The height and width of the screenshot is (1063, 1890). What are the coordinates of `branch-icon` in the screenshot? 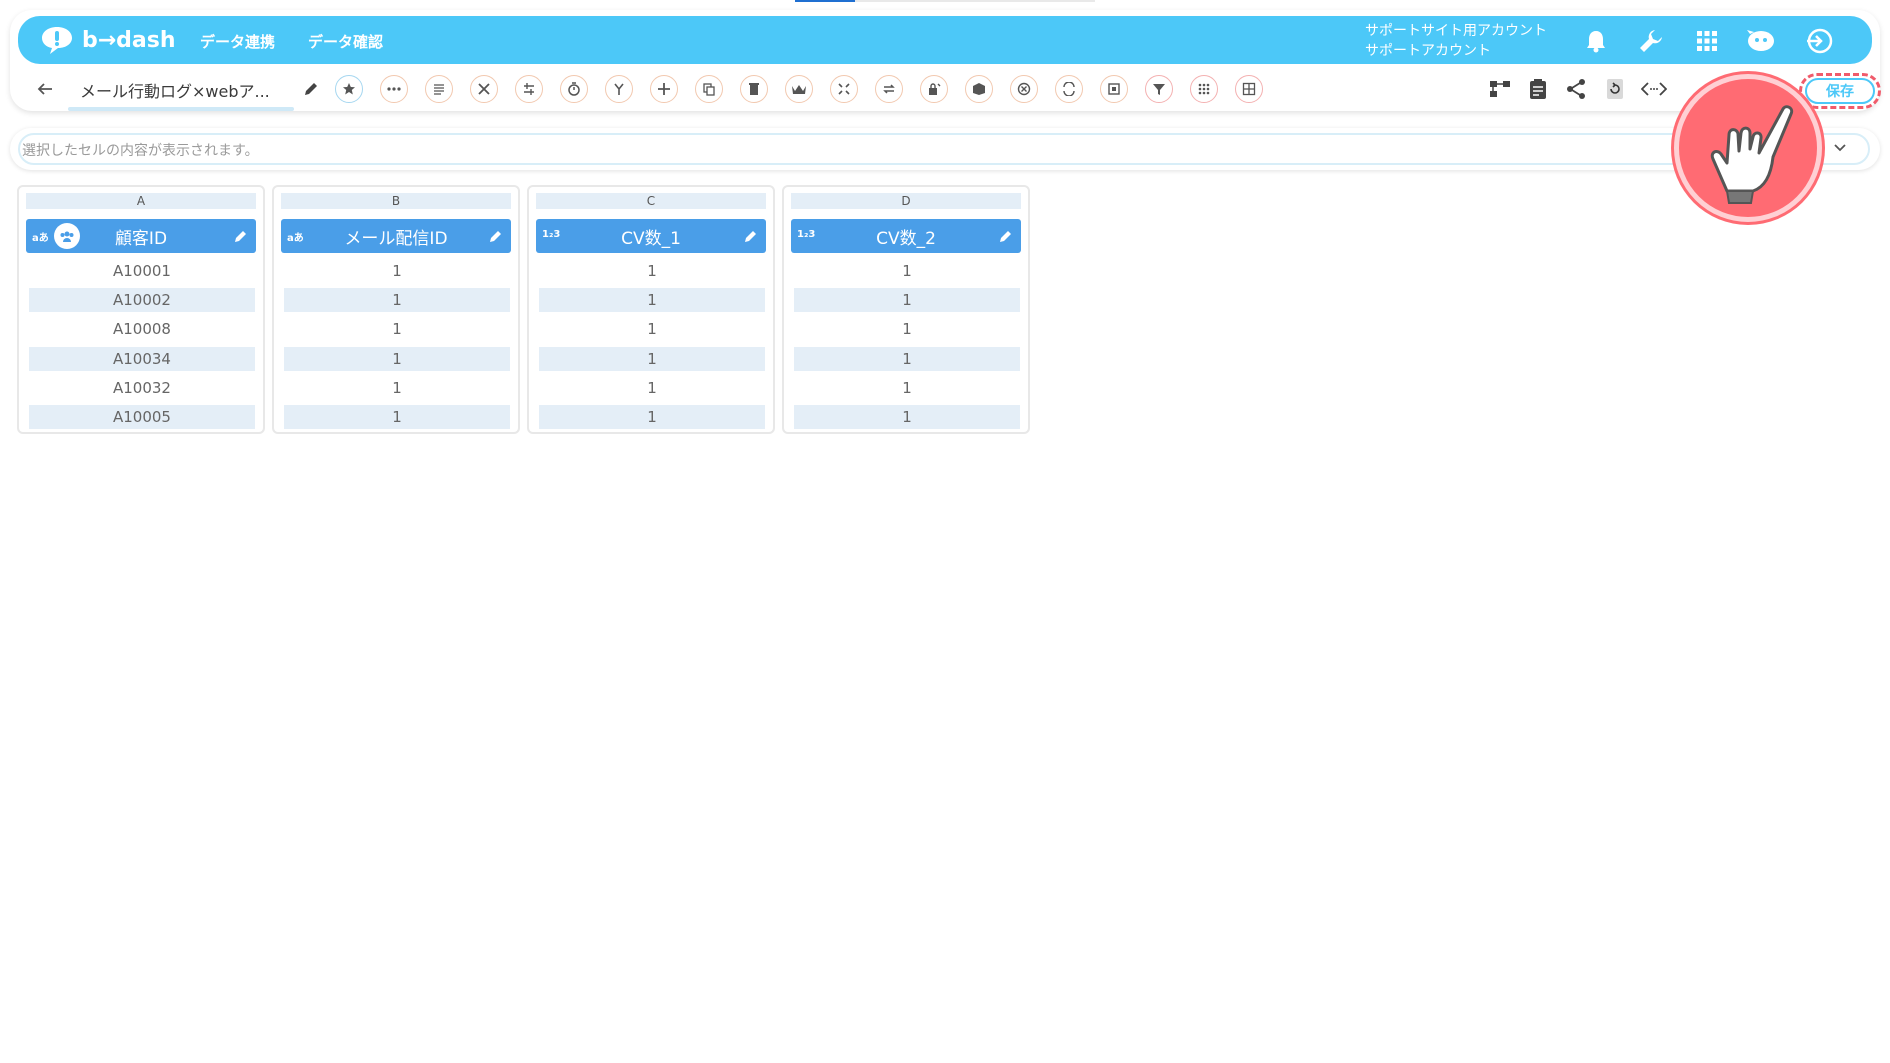 It's located at (619, 89).